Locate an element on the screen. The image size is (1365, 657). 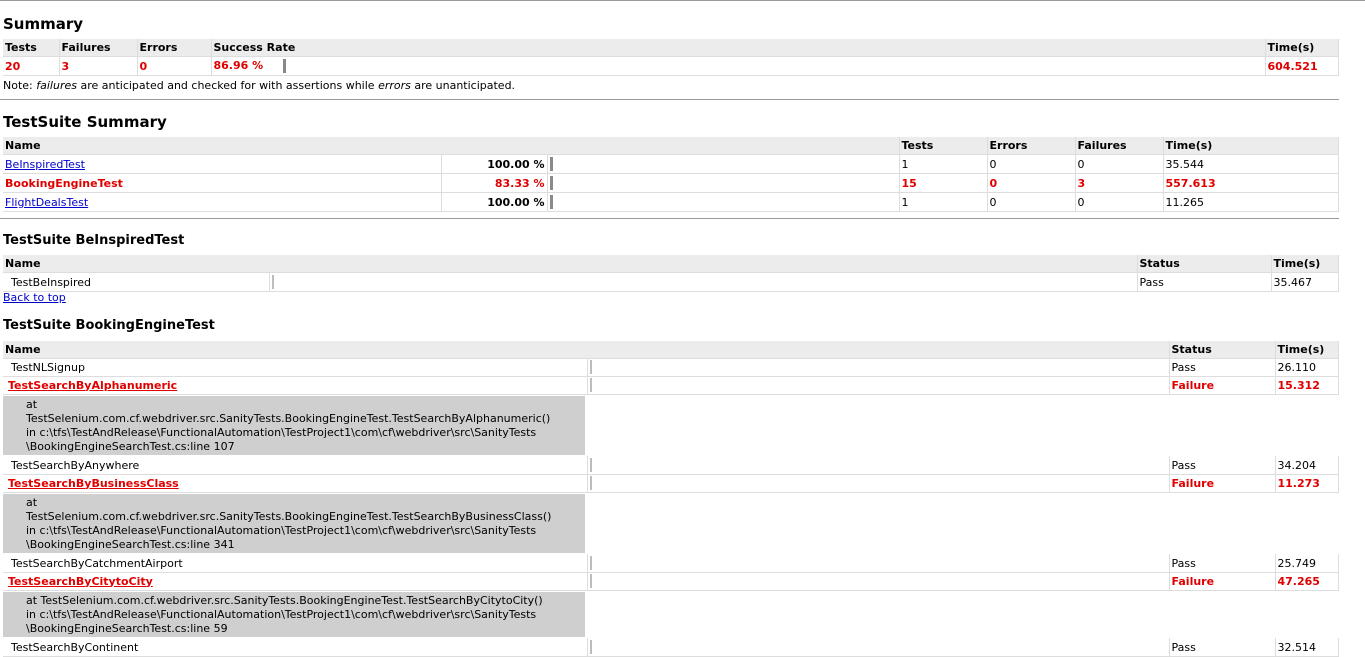
suite-time: 35.544 is located at coordinates (1251, 164).